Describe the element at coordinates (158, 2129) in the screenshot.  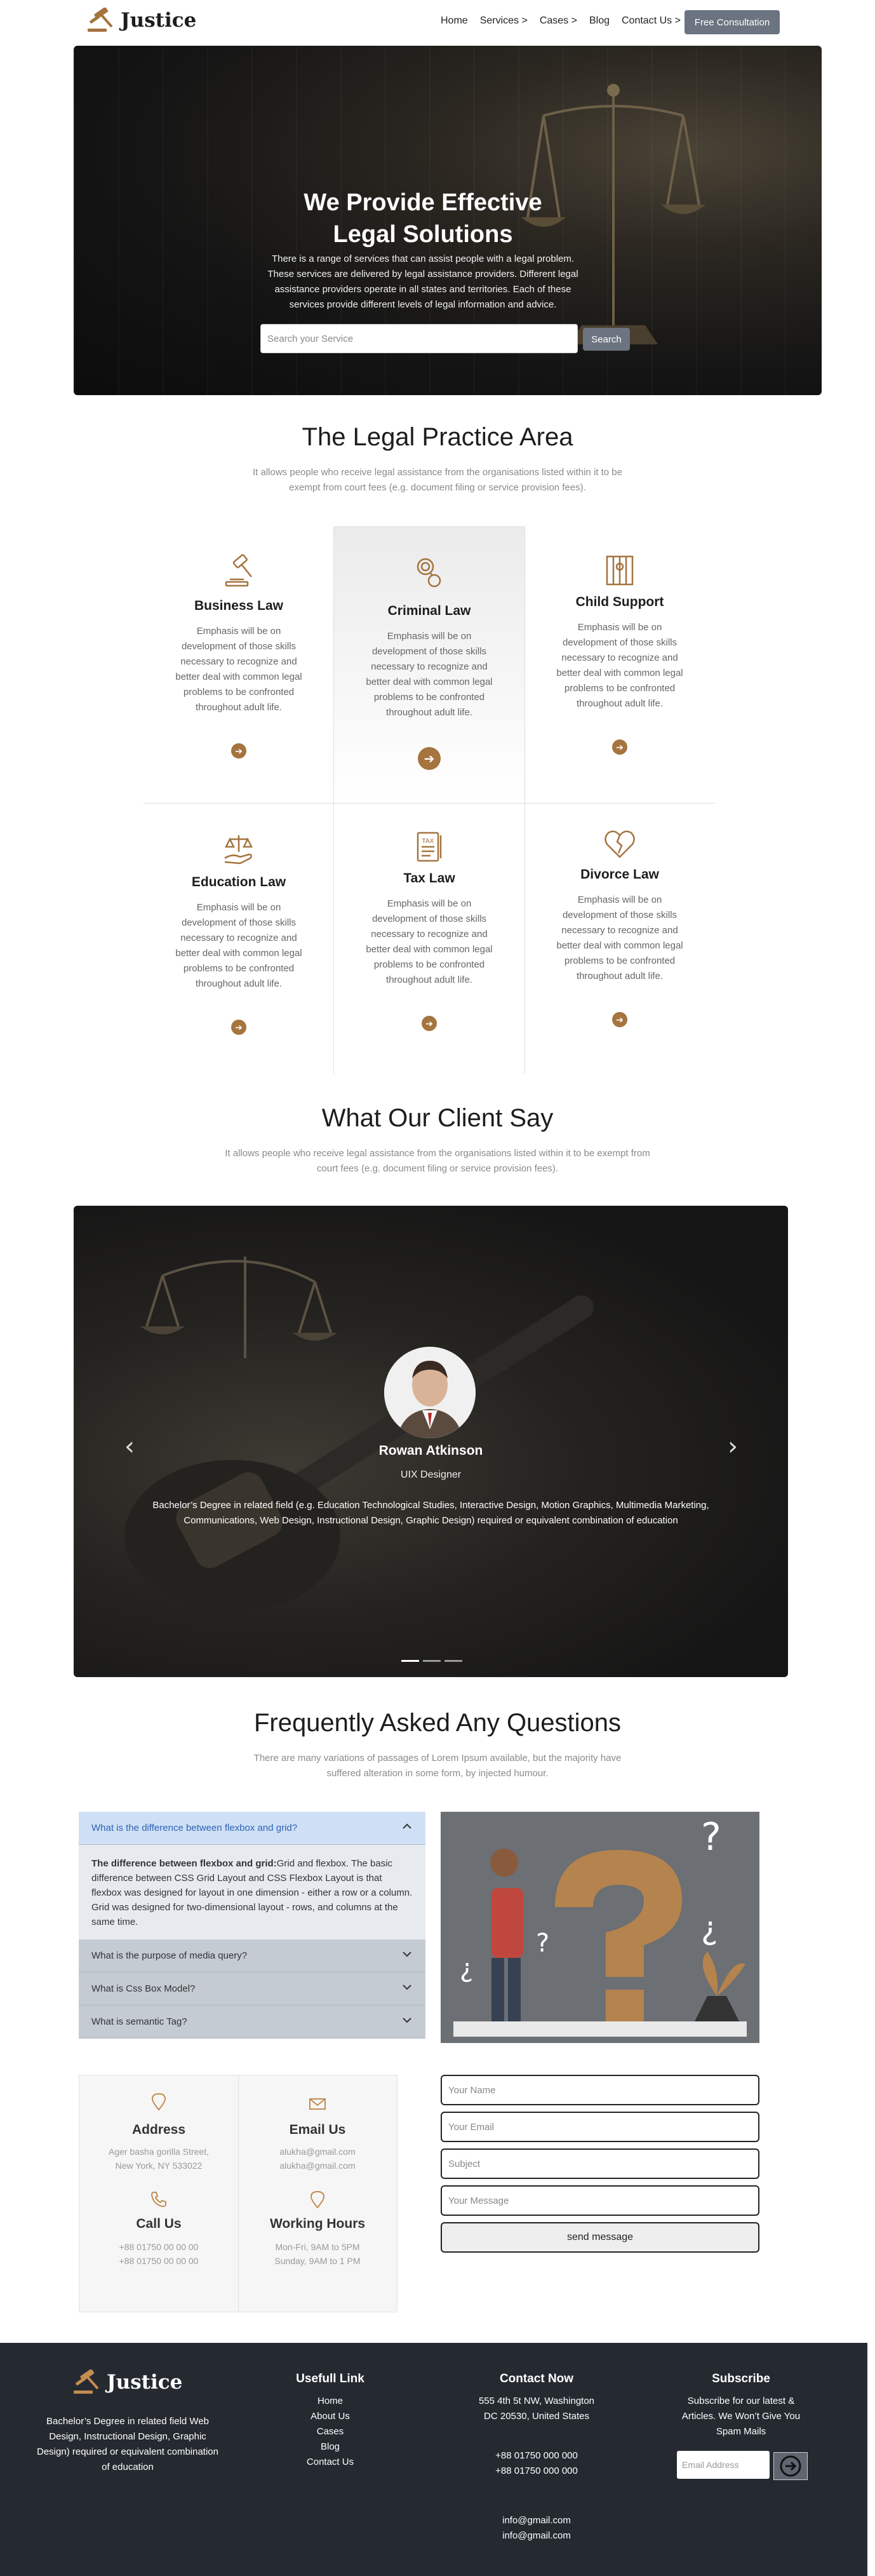
I see `address-title: Address` at that location.